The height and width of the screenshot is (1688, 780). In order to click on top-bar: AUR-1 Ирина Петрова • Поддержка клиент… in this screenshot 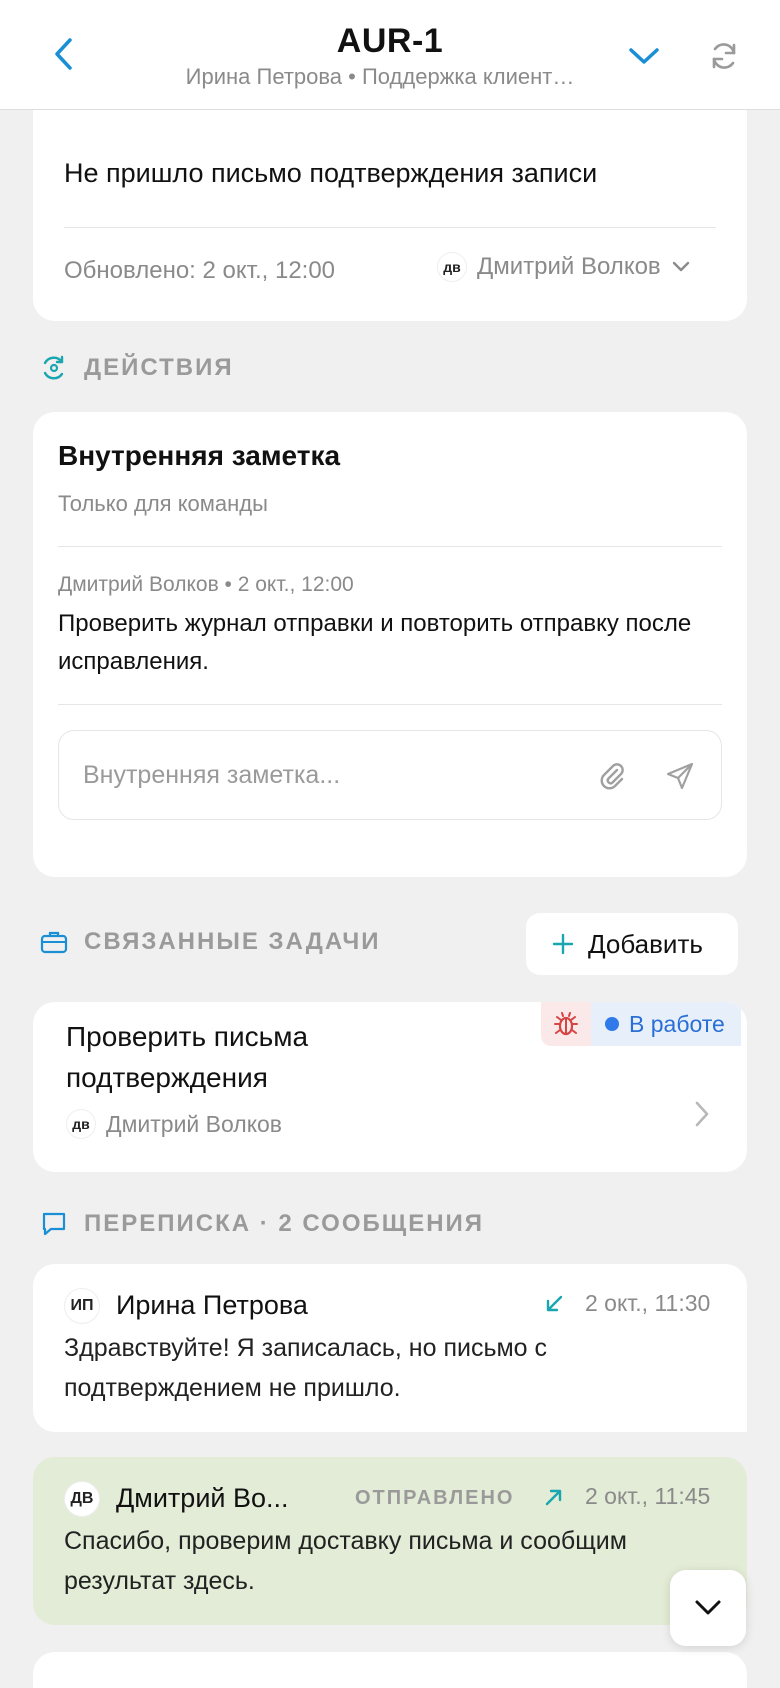, I will do `click(390, 55)`.